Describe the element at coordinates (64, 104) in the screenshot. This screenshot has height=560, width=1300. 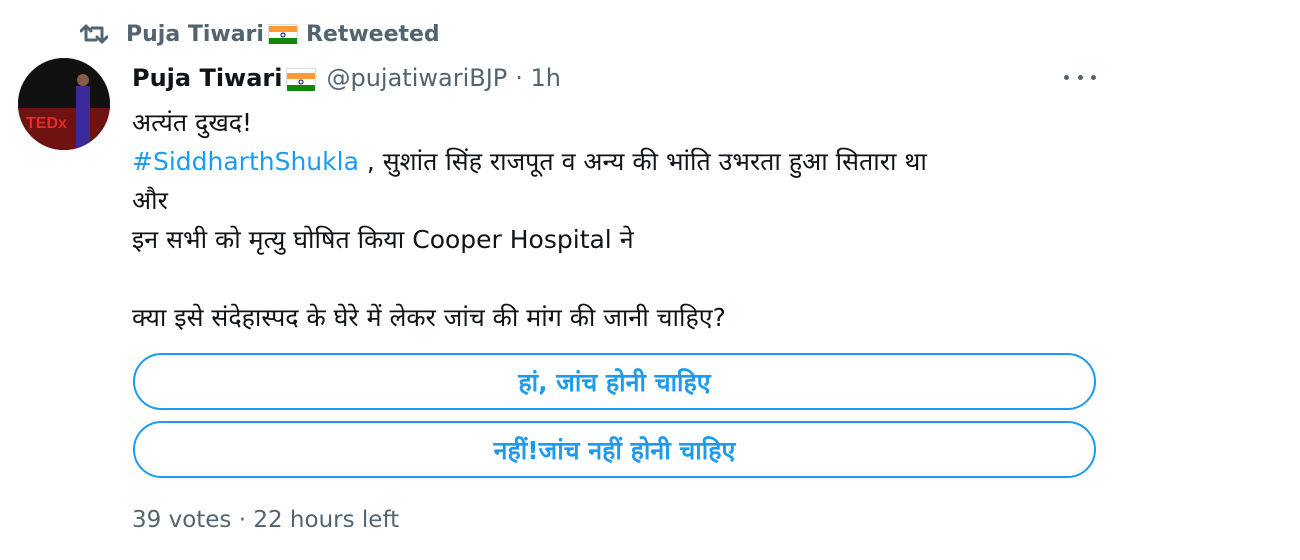
I see `avatar: TEDx` at that location.